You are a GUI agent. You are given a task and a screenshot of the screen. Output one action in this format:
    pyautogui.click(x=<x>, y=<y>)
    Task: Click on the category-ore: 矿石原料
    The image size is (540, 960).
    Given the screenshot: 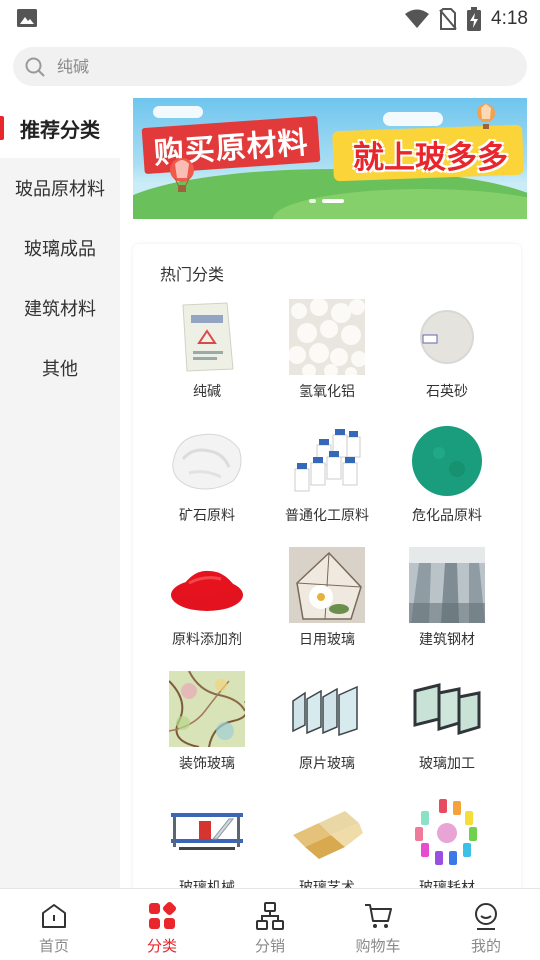 What is the action you would take?
    pyautogui.click(x=207, y=485)
    